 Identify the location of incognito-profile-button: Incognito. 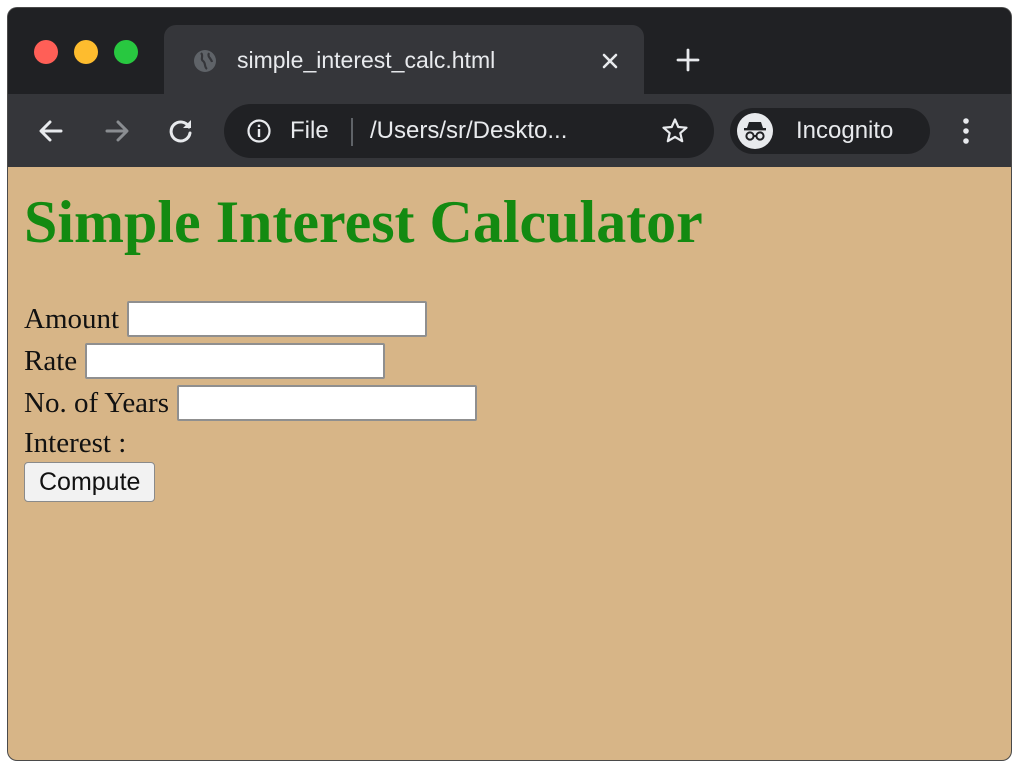
(830, 131).